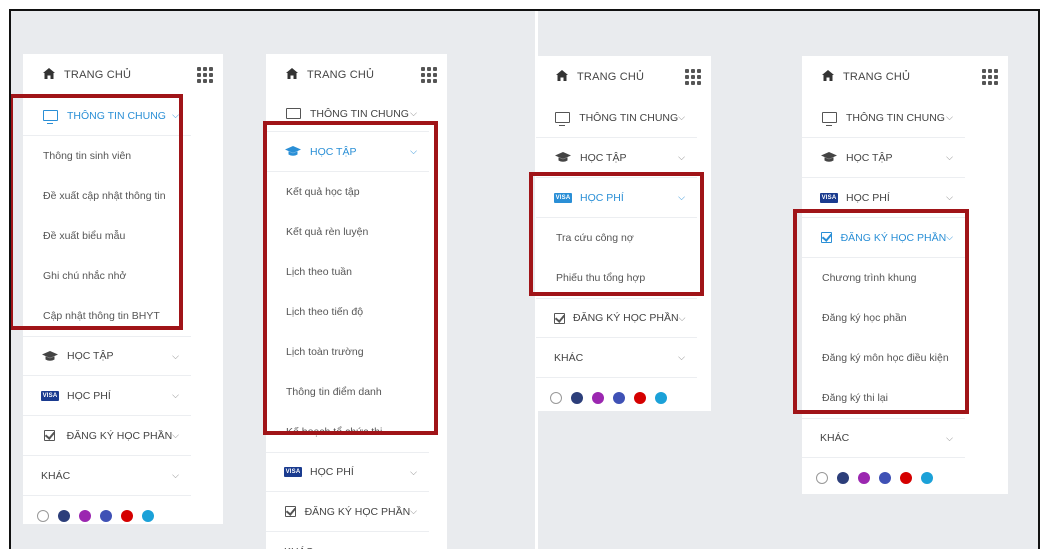 This screenshot has height=549, width=1049. Describe the element at coordinates (347, 352) in the screenshot. I see `submenu-item: Lịch toàn trường` at that location.